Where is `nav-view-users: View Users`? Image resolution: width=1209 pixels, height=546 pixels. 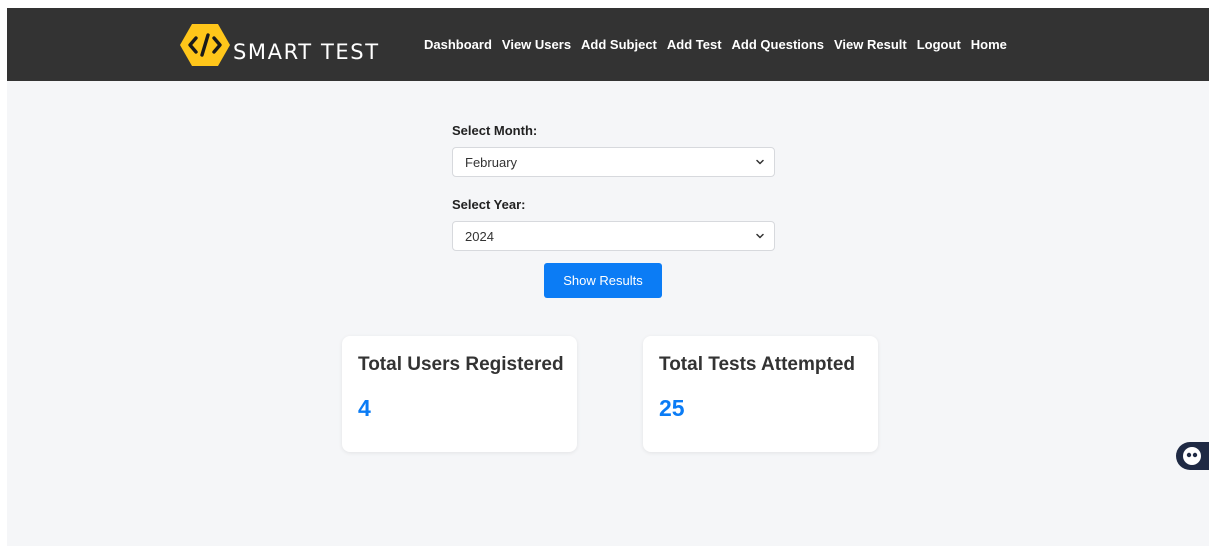 nav-view-users: View Users is located at coordinates (536, 44).